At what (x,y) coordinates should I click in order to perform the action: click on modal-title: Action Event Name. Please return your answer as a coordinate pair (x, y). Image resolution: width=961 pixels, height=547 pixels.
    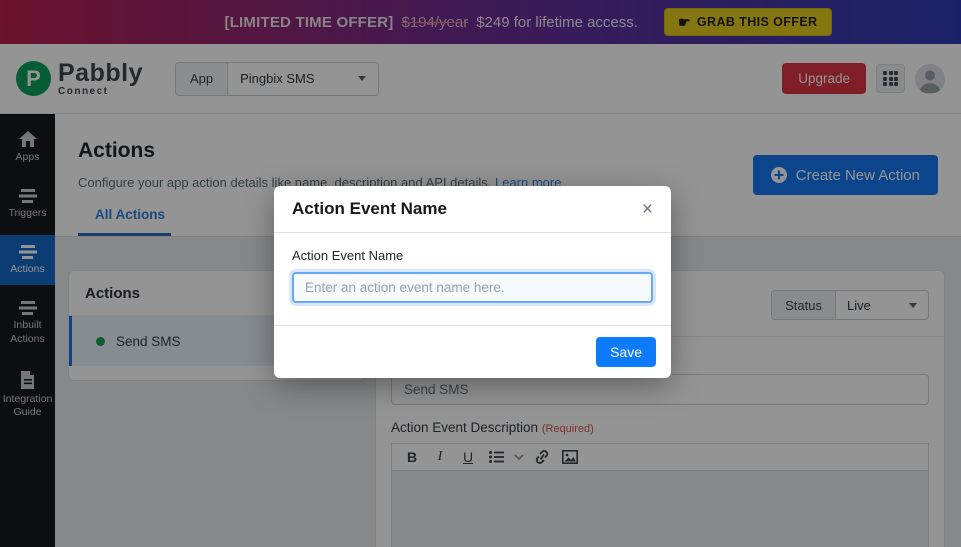
    Looking at the image, I should click on (369, 208).